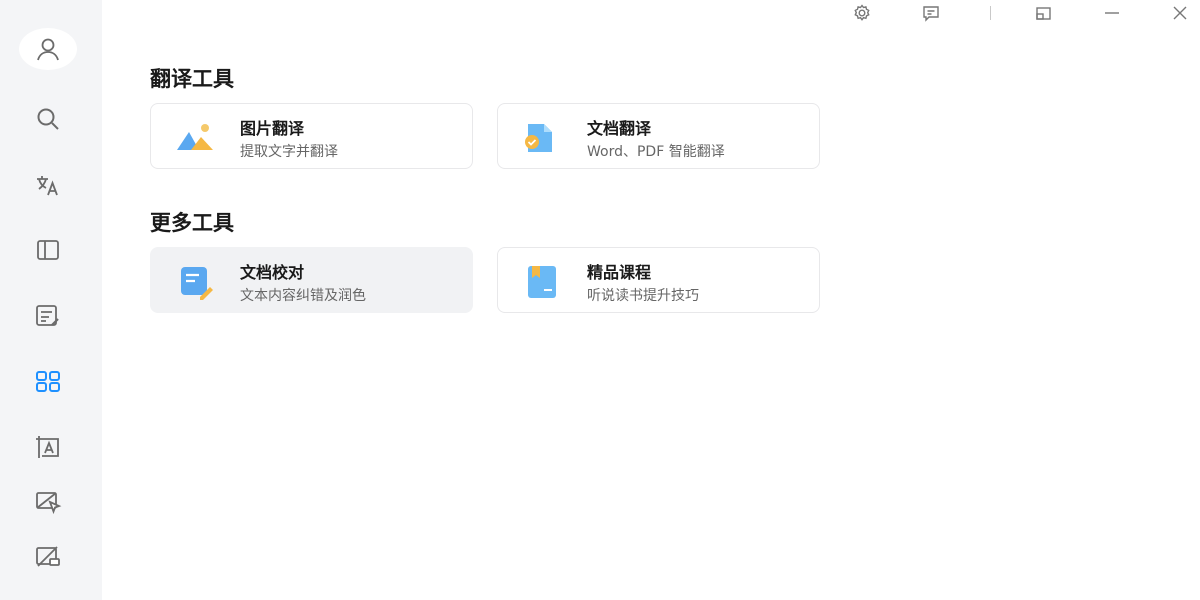 The height and width of the screenshot is (600, 1200). What do you see at coordinates (272, 128) in the screenshot?
I see `card-title: 图片翻译` at bounding box center [272, 128].